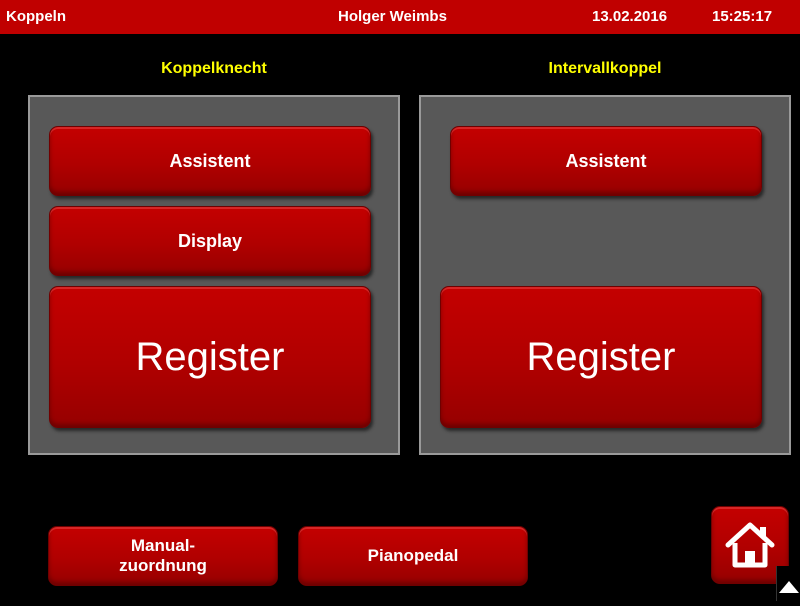 The image size is (800, 606). What do you see at coordinates (163, 565) in the screenshot?
I see `manualzuordnung-line2: zuordnung` at bounding box center [163, 565].